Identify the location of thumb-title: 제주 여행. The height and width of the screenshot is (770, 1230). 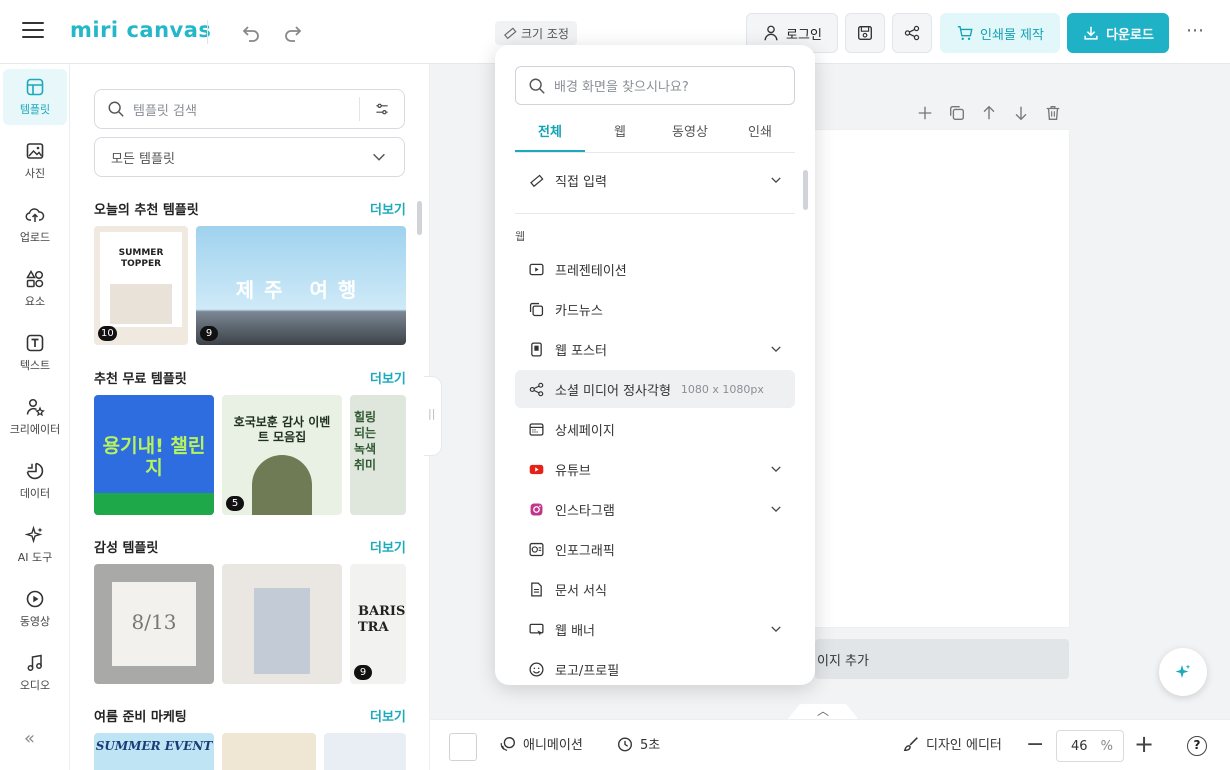
(301, 290).